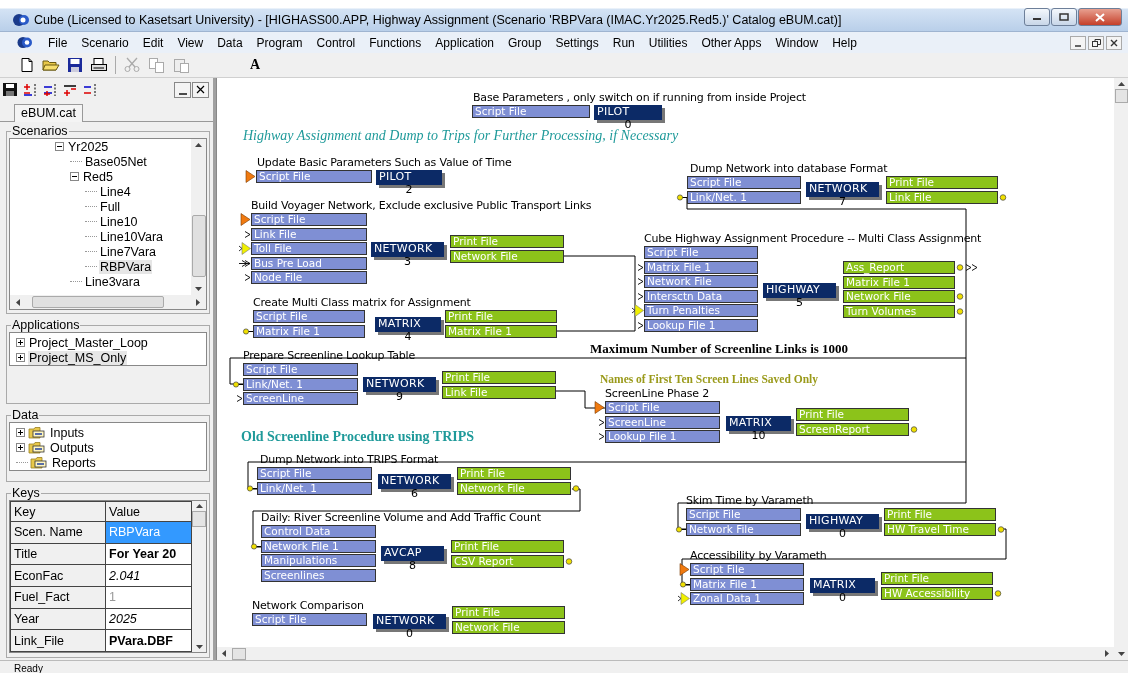 This screenshot has width=1128, height=673. Describe the element at coordinates (116, 161) in the screenshot. I see `tree-item: Base05Net` at that location.